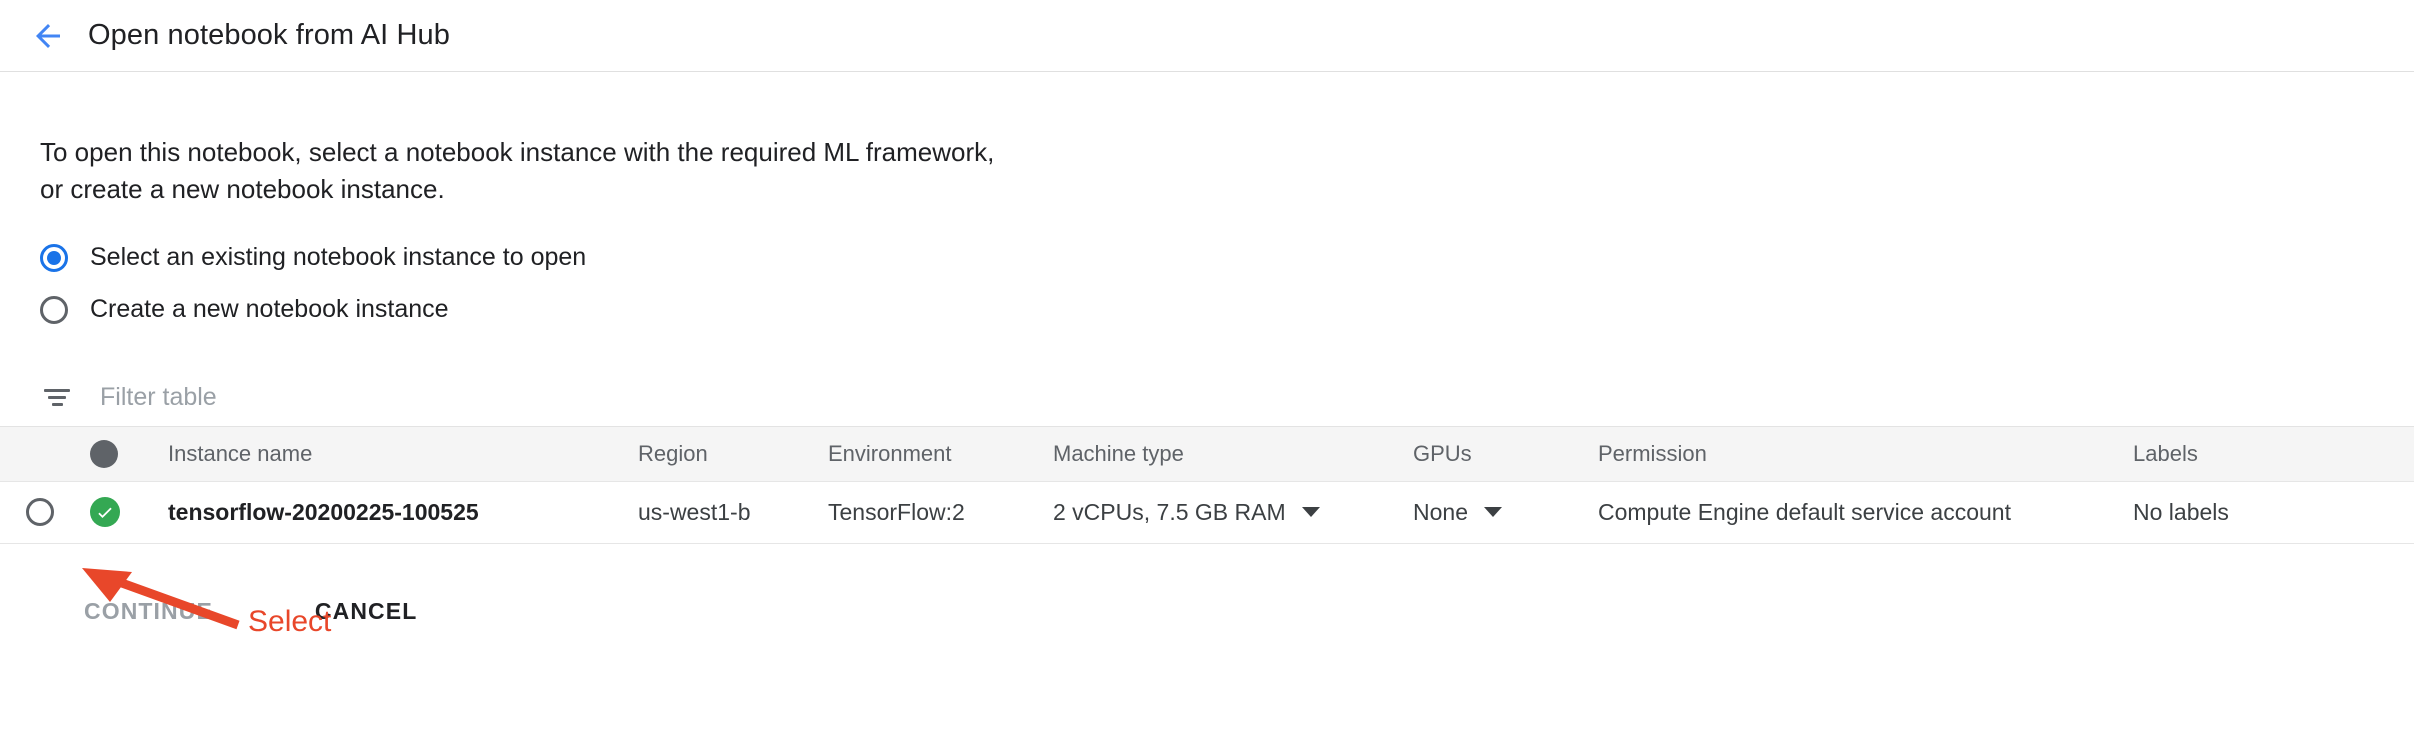 The height and width of the screenshot is (756, 2414). I want to click on row-status-cell, so click(129, 512).